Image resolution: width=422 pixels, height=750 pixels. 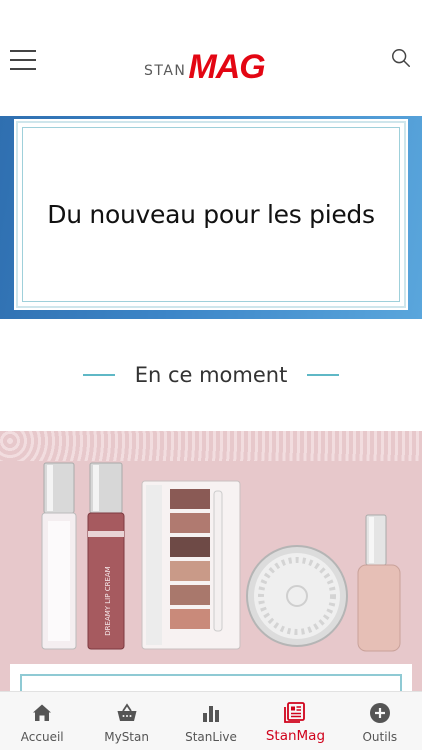 I want to click on search-button, so click(x=402, y=59).